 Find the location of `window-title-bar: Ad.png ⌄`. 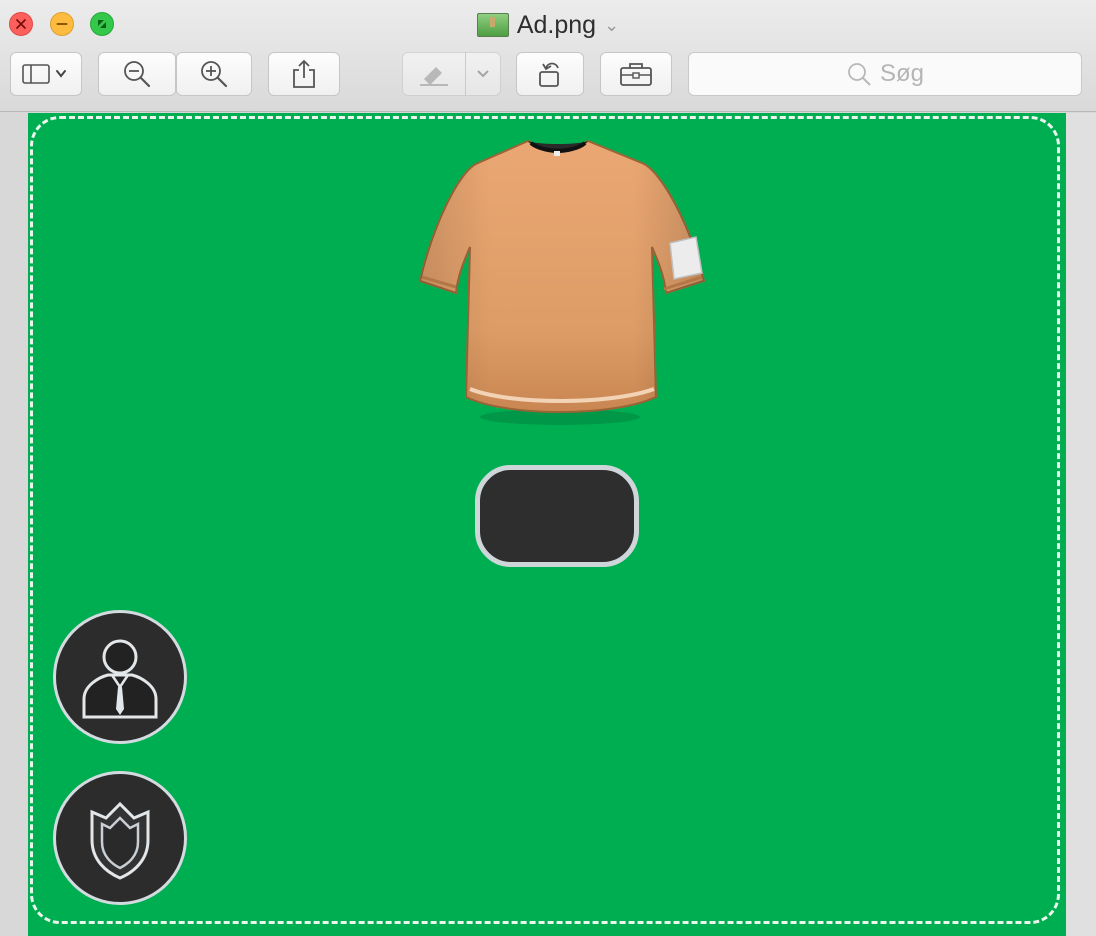

window-title-bar: Ad.png ⌄ is located at coordinates (548, 25).